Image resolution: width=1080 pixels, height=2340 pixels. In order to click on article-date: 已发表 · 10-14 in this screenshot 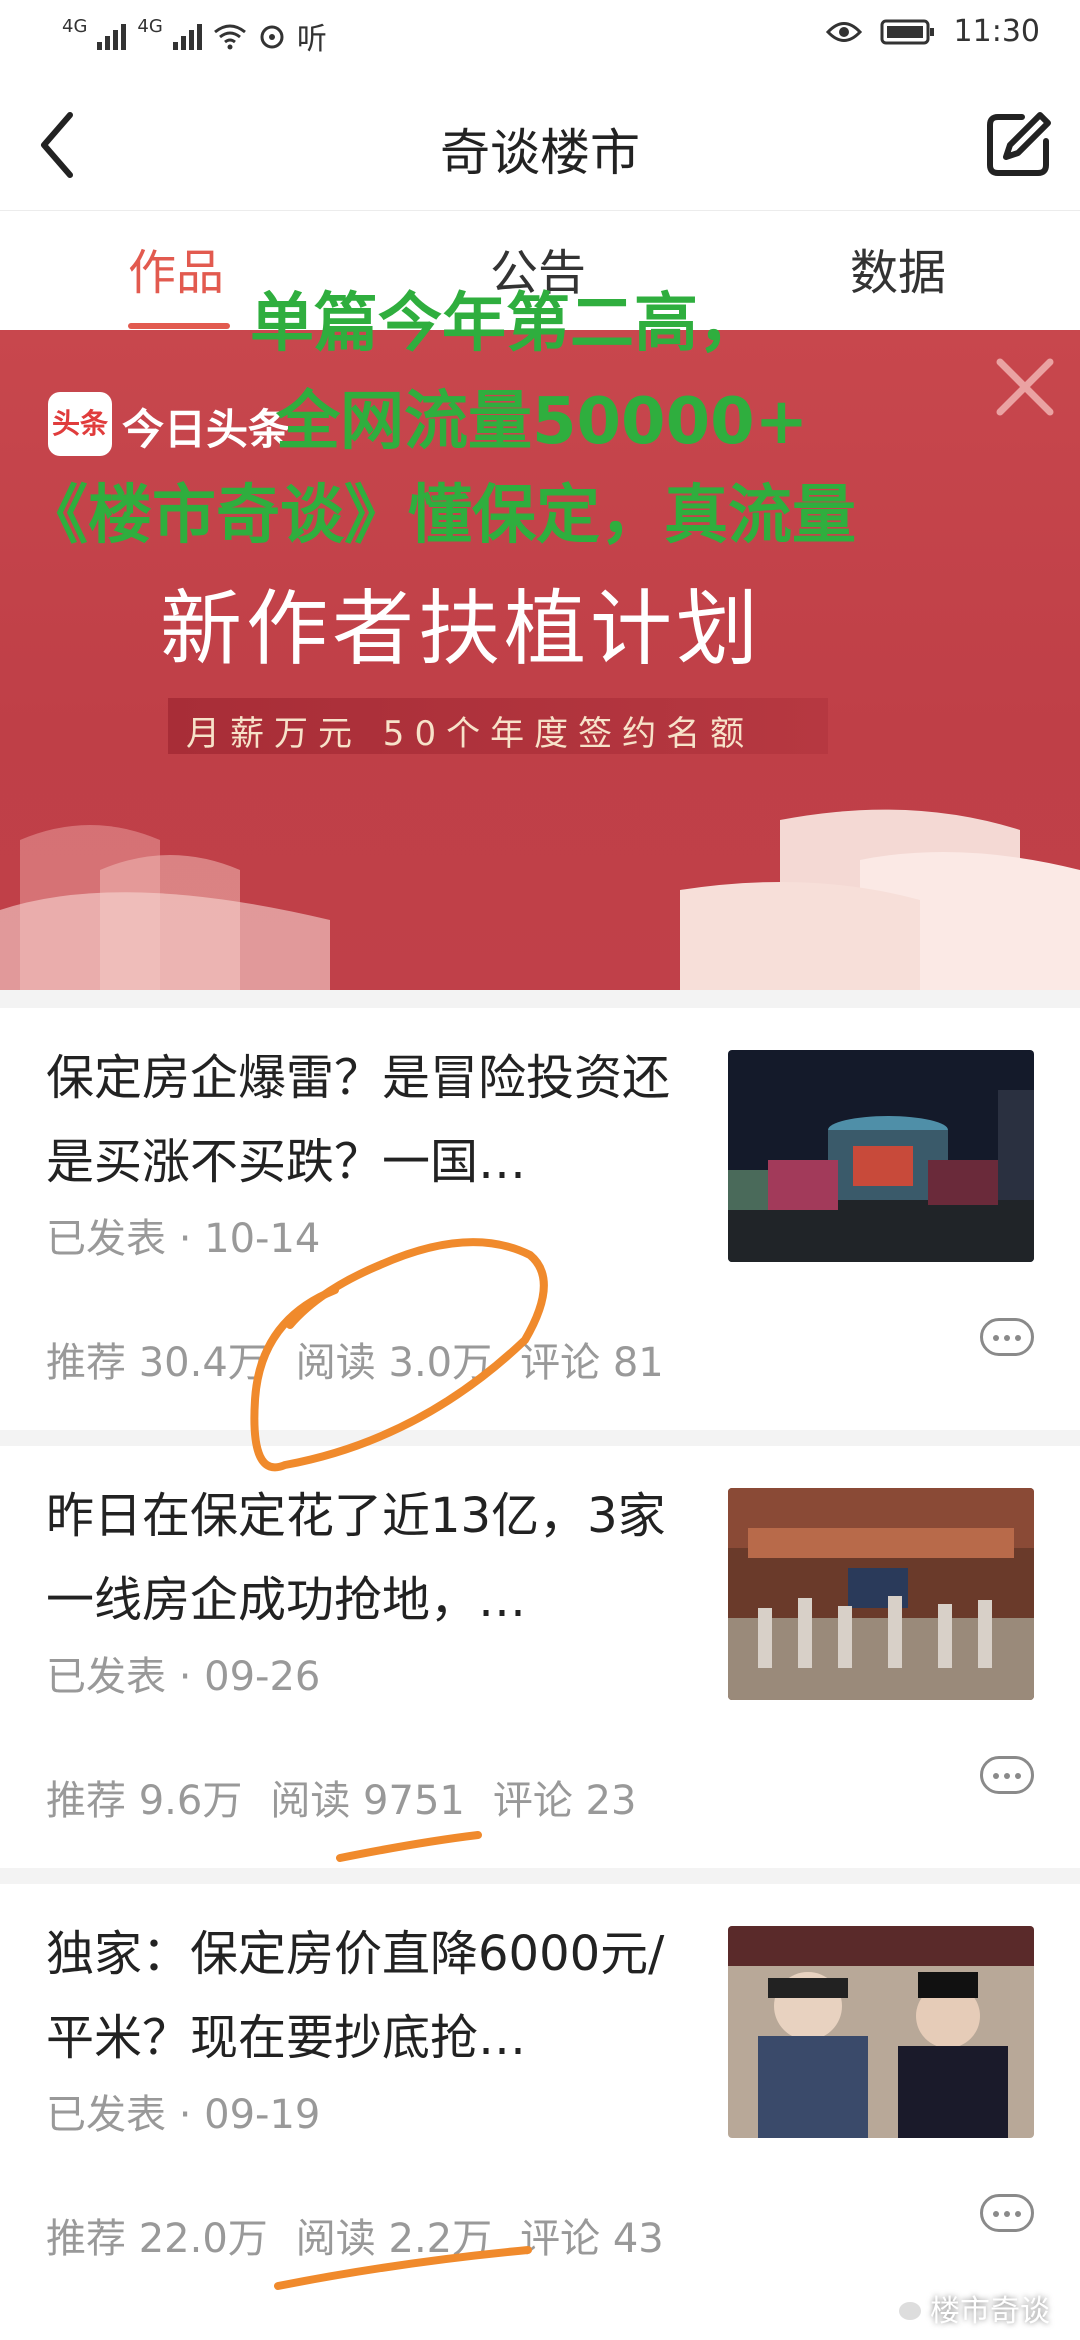, I will do `click(183, 1239)`.